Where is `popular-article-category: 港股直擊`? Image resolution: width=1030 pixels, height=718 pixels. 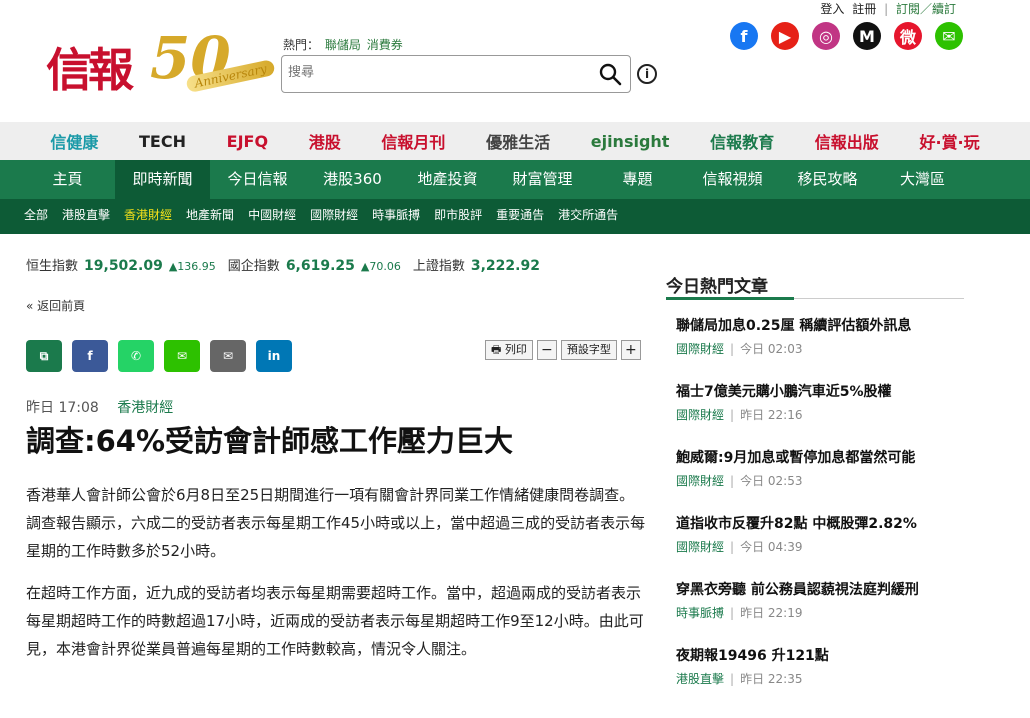 popular-article-category: 港股直擊 is located at coordinates (700, 679).